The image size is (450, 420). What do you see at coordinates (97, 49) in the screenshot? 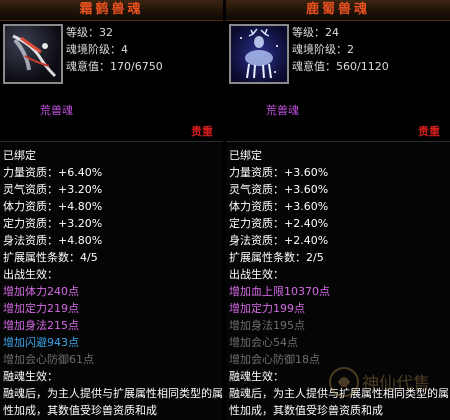
I see `stage-text: 魂境阶级：4` at bounding box center [97, 49].